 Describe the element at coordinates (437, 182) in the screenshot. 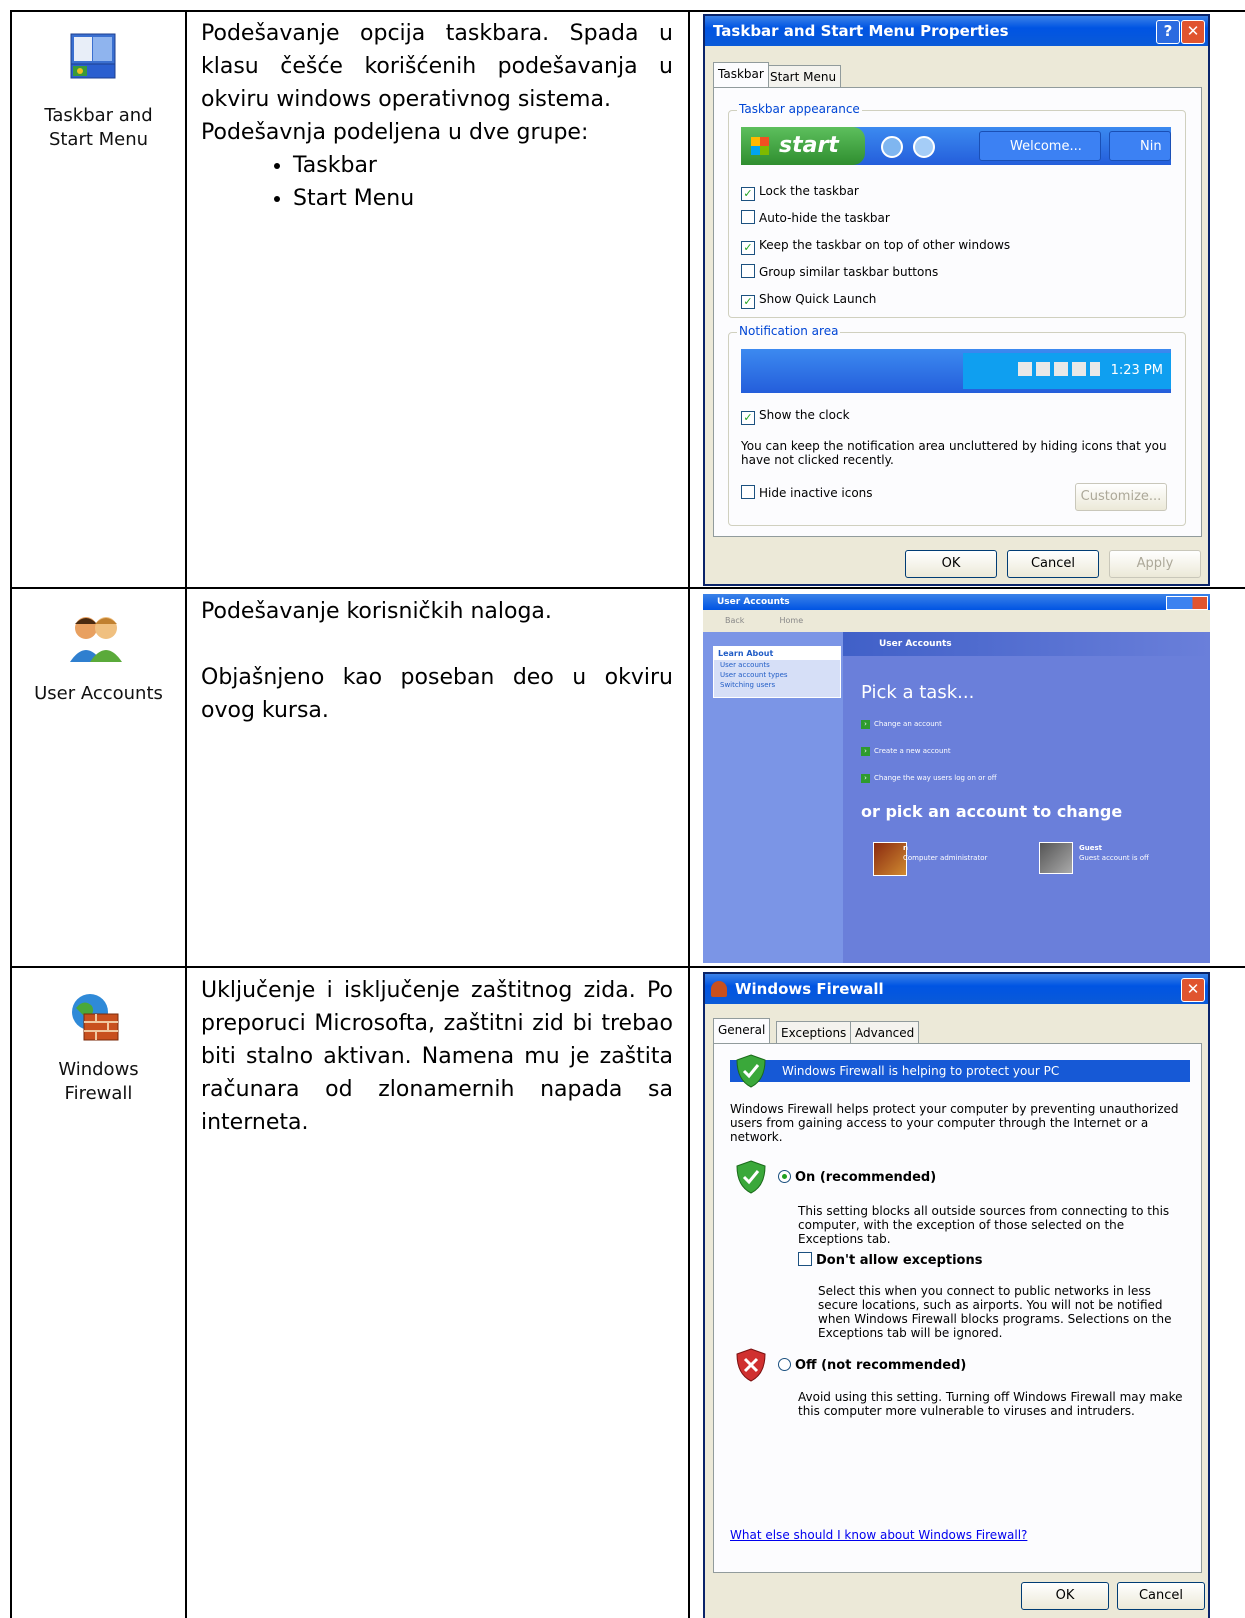

I see `taskbar-bullet-list: Taskbar Start Menu` at that location.